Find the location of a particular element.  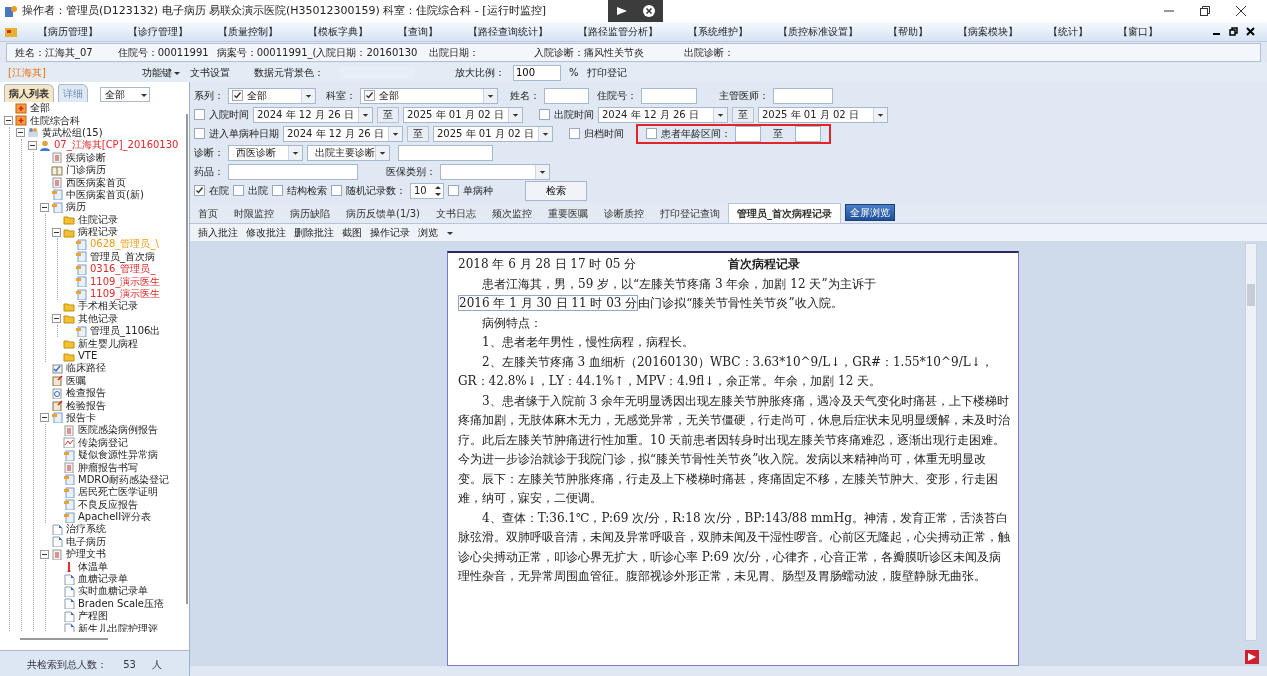

function-key-menu: 功能键 is located at coordinates (157, 72).